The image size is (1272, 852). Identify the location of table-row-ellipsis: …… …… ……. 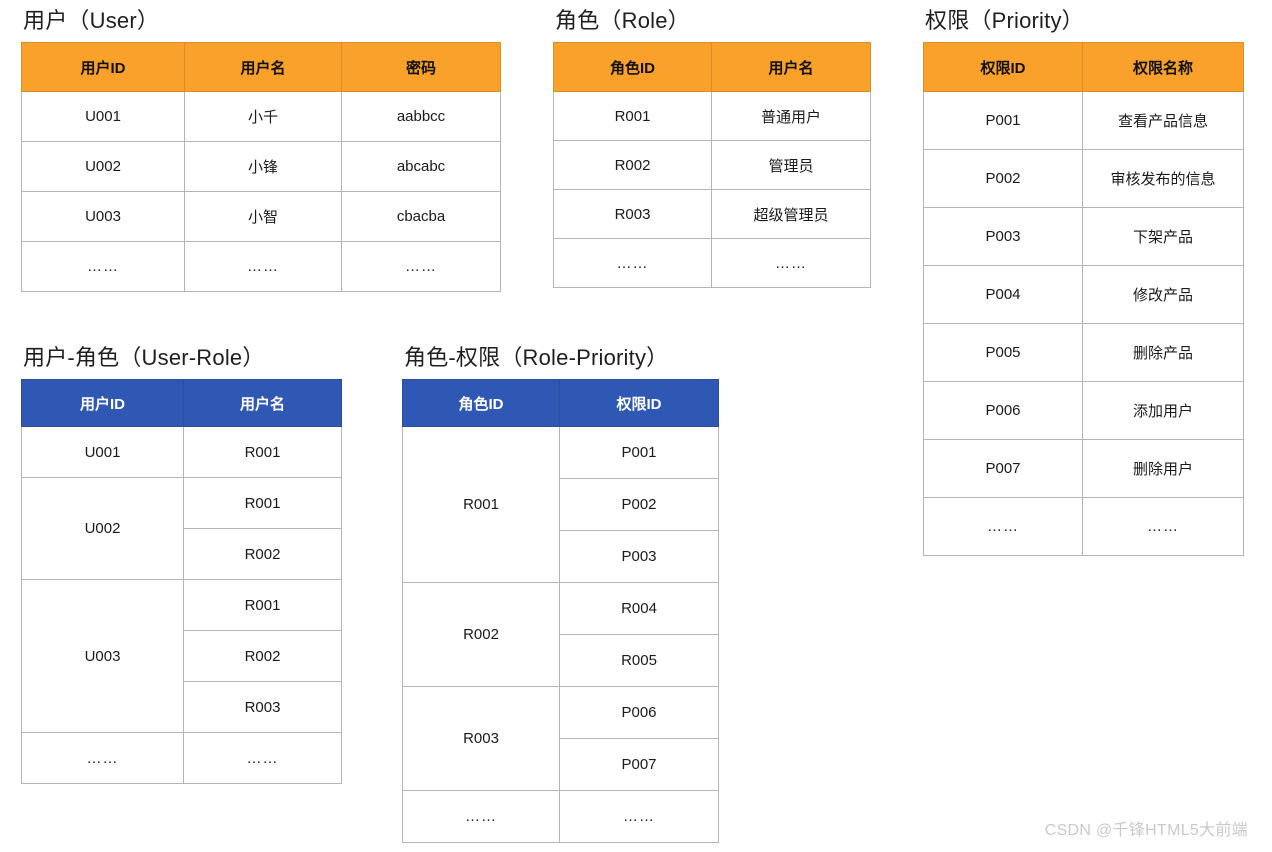
(261, 266).